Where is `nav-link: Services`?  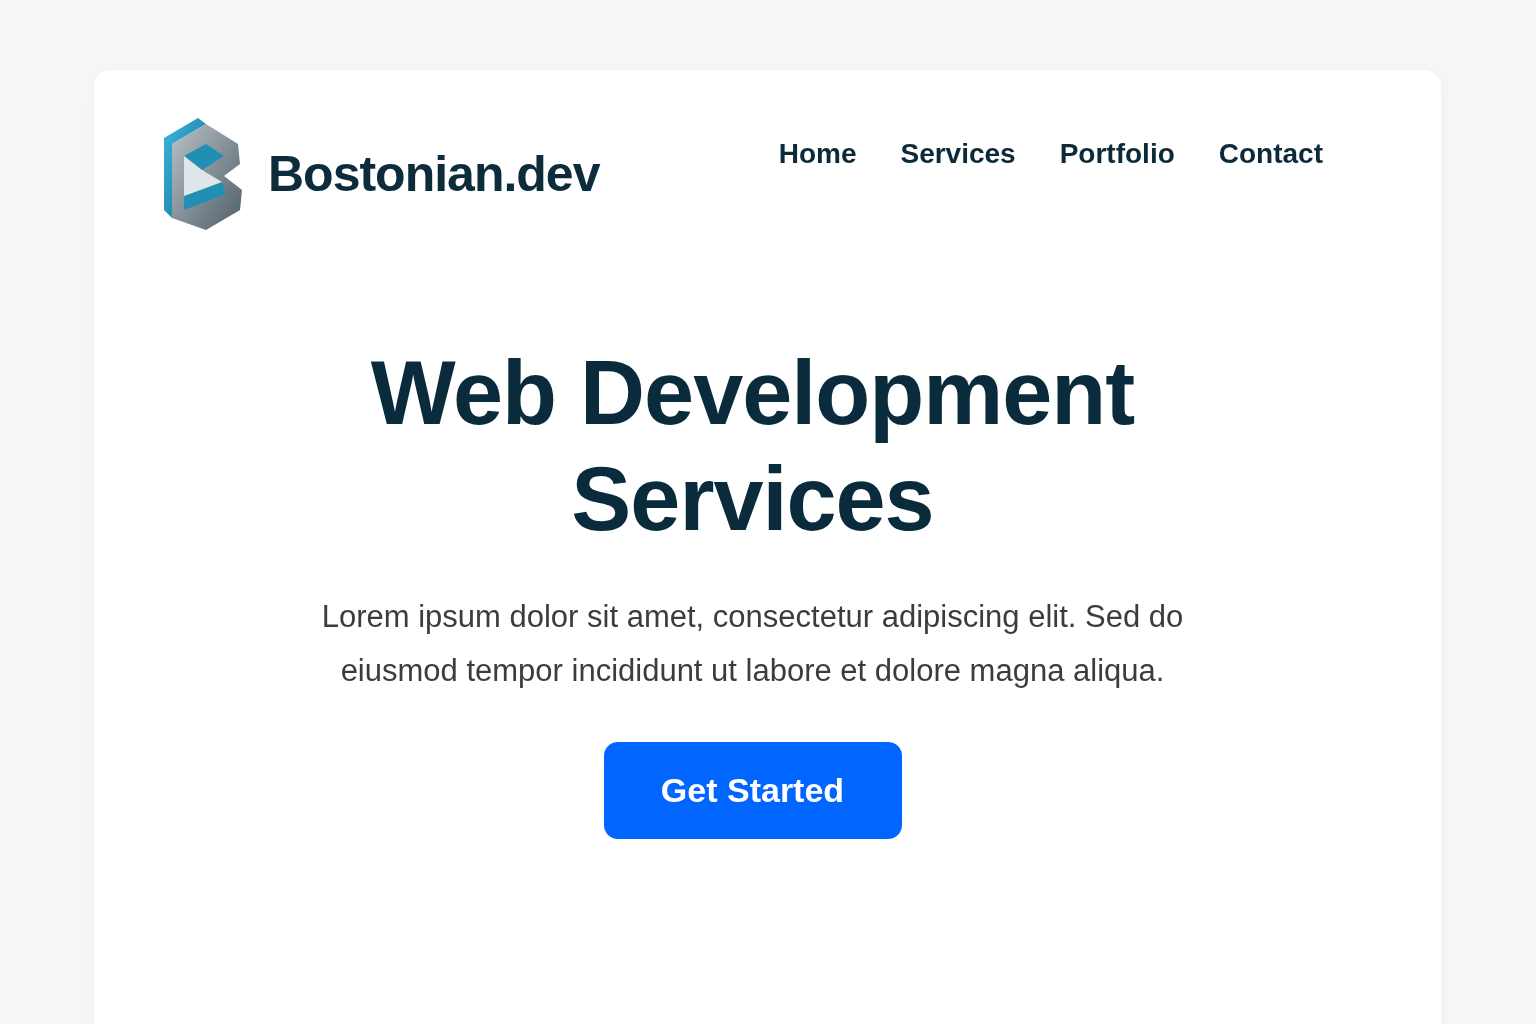 nav-link: Services is located at coordinates (958, 154).